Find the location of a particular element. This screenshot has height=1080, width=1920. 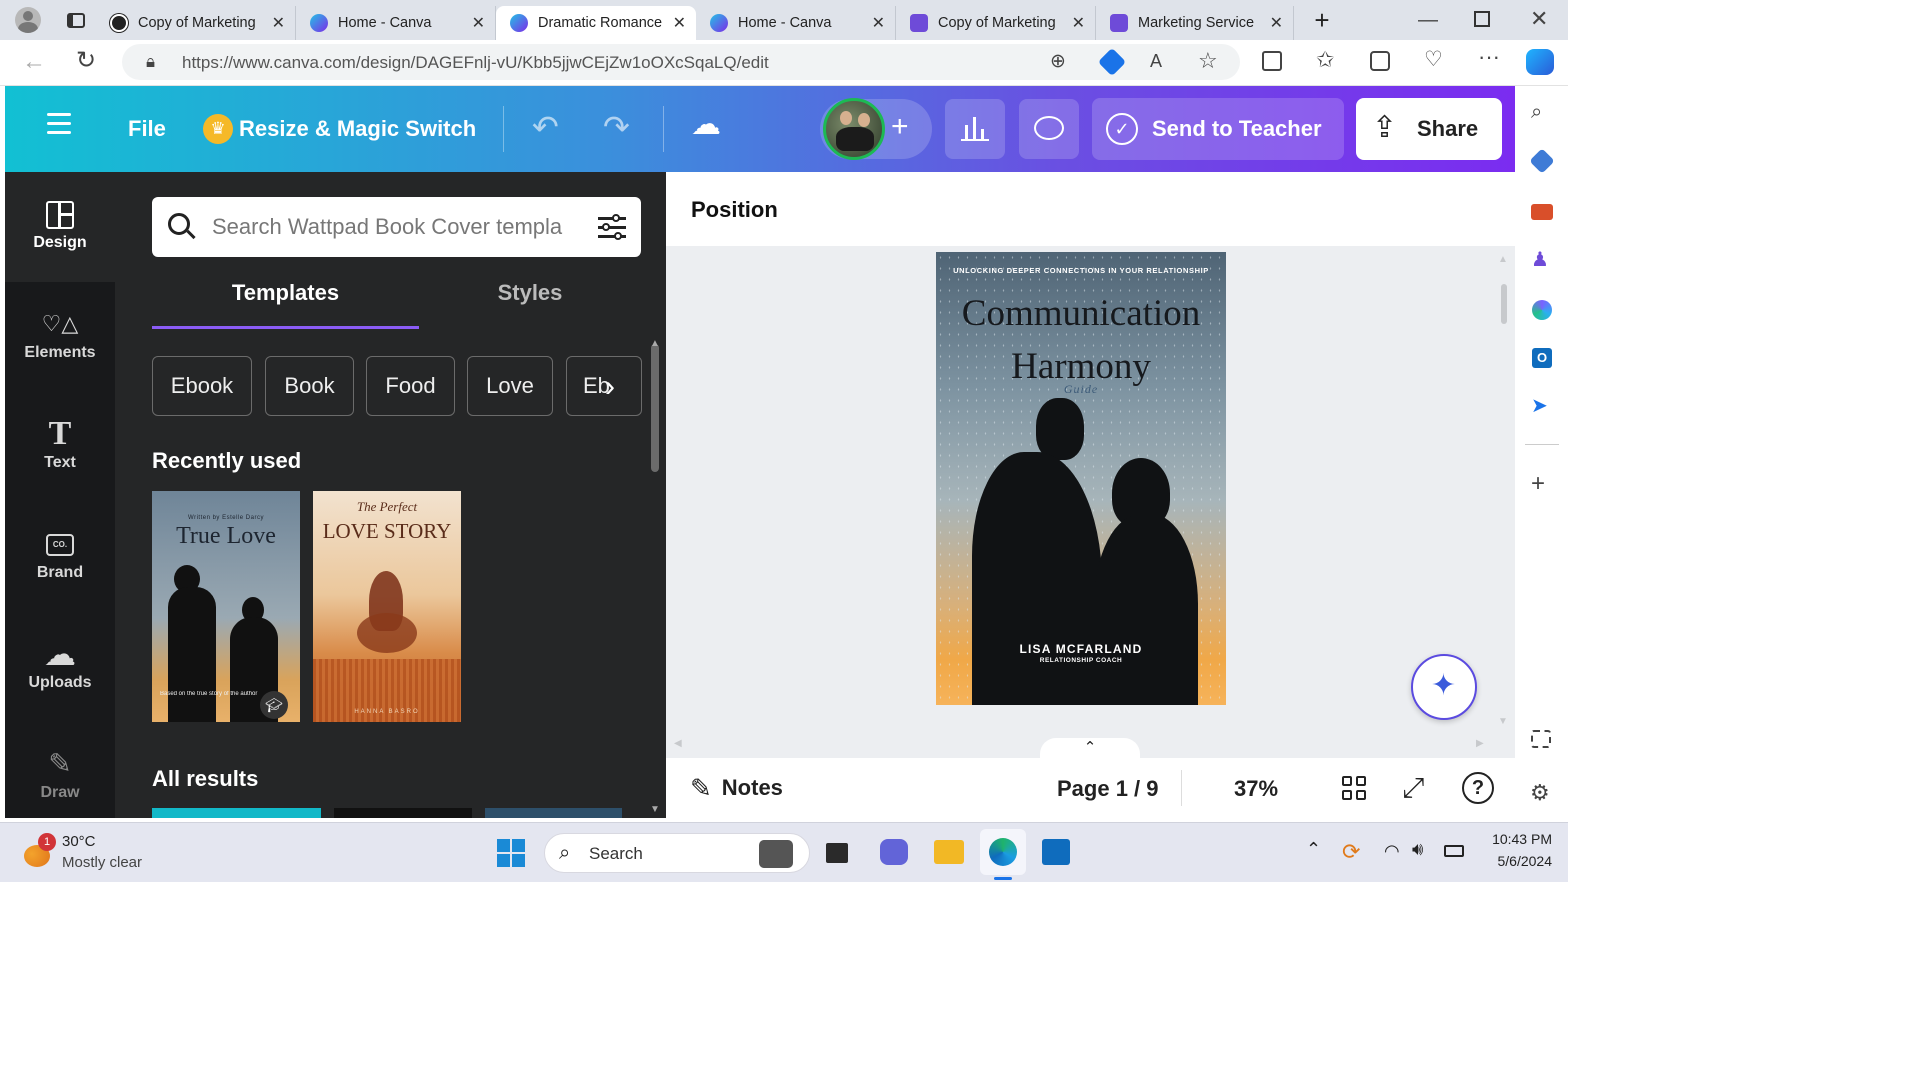

canvas-scrollbar is located at coordinates (1504, 304).